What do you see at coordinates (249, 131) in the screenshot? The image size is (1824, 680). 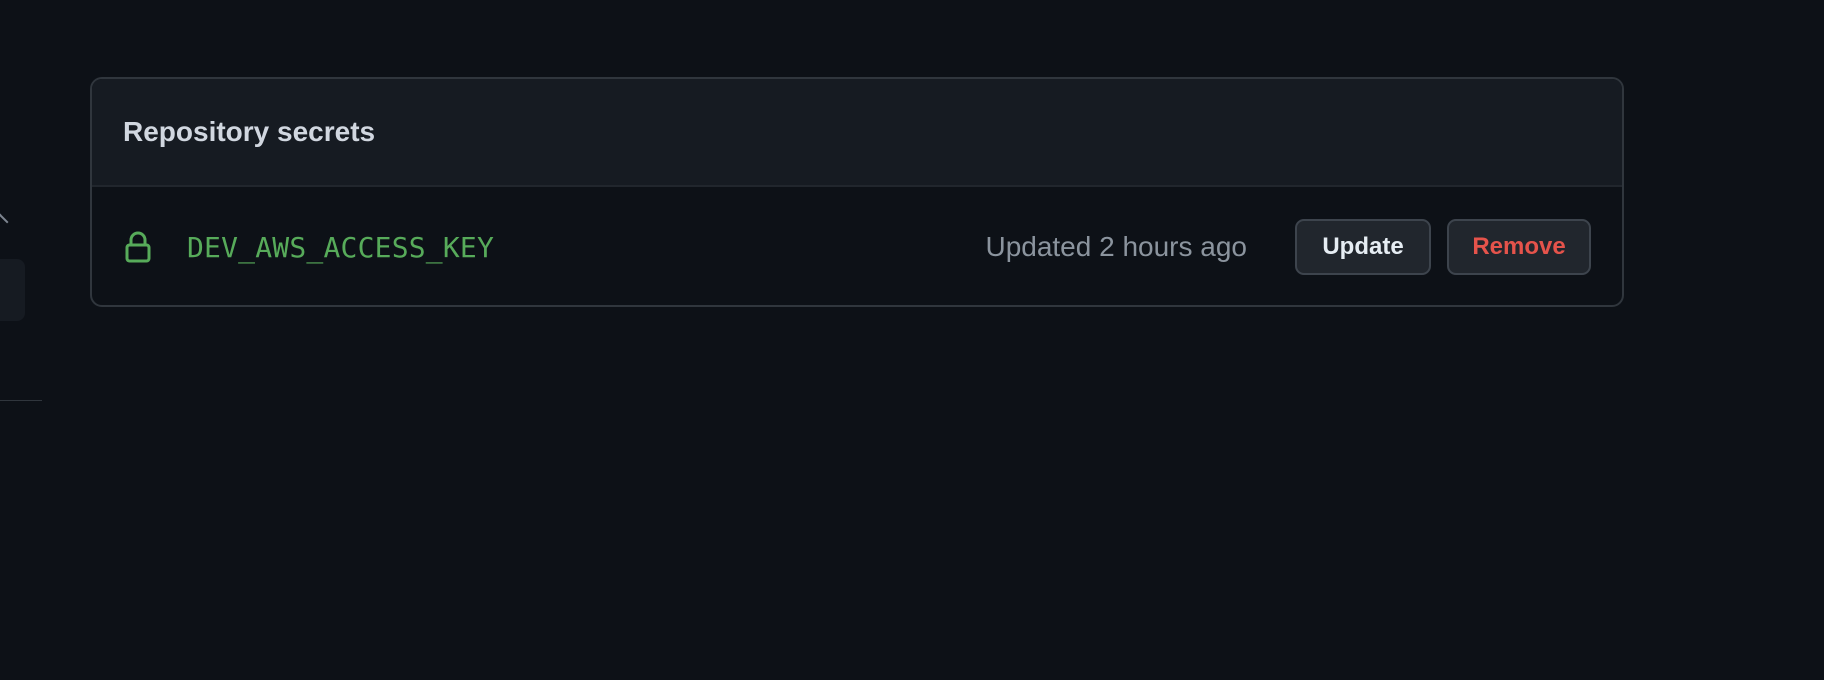 I see `secrets-title: Repository secrets` at bounding box center [249, 131].